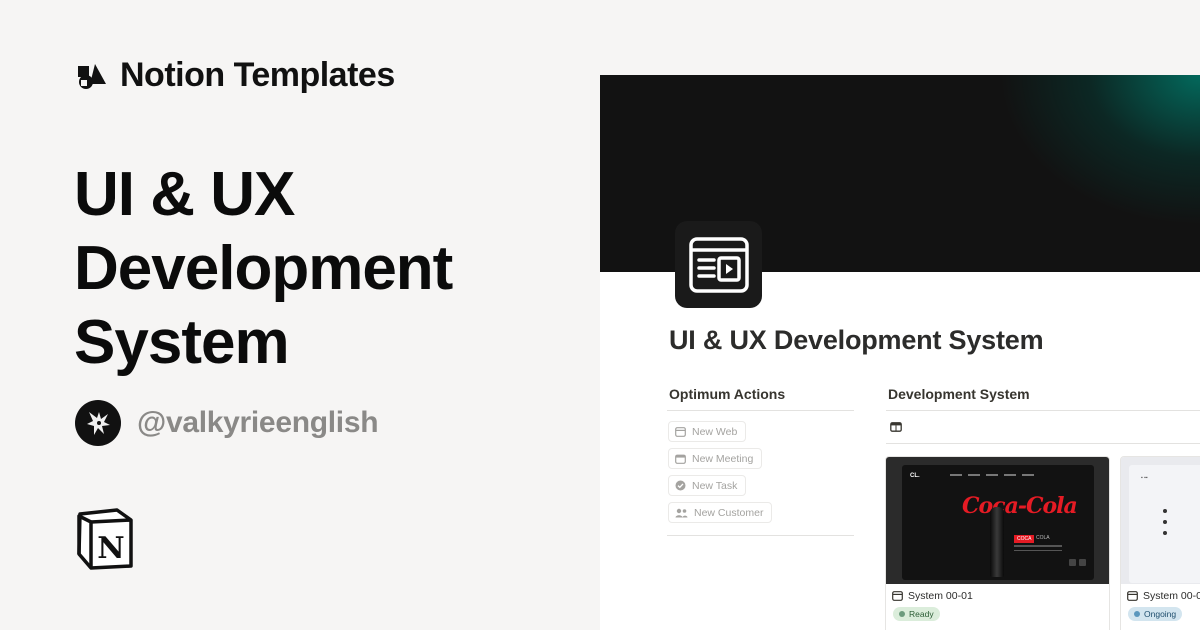 The image size is (1200, 630). I want to click on page-title: UI & UX Development System, so click(856, 340).